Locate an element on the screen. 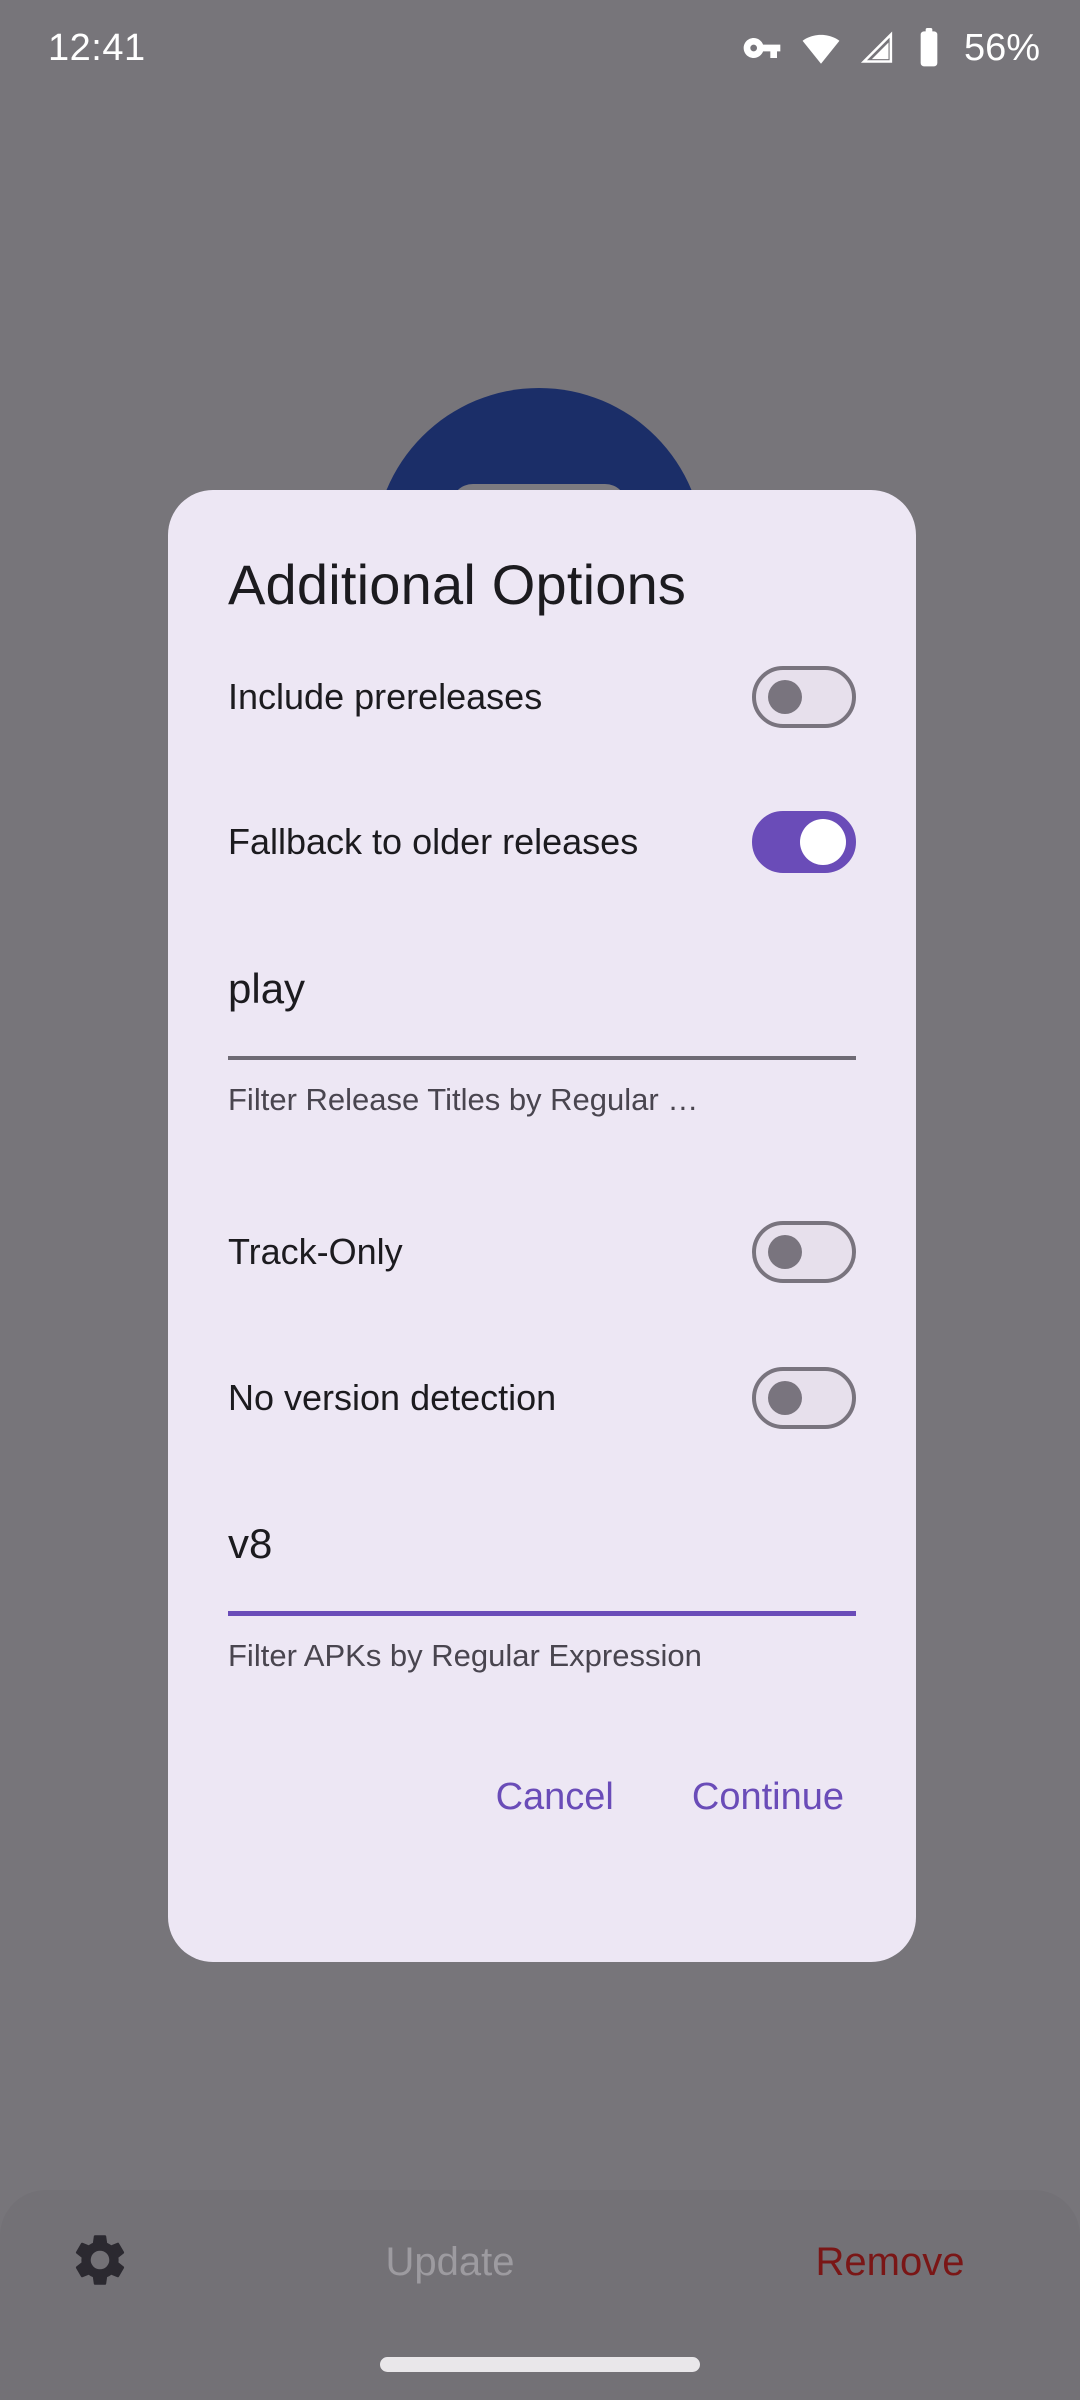 Image resolution: width=1080 pixels, height=2400 pixels. switch-include-prereleases is located at coordinates (804, 697).